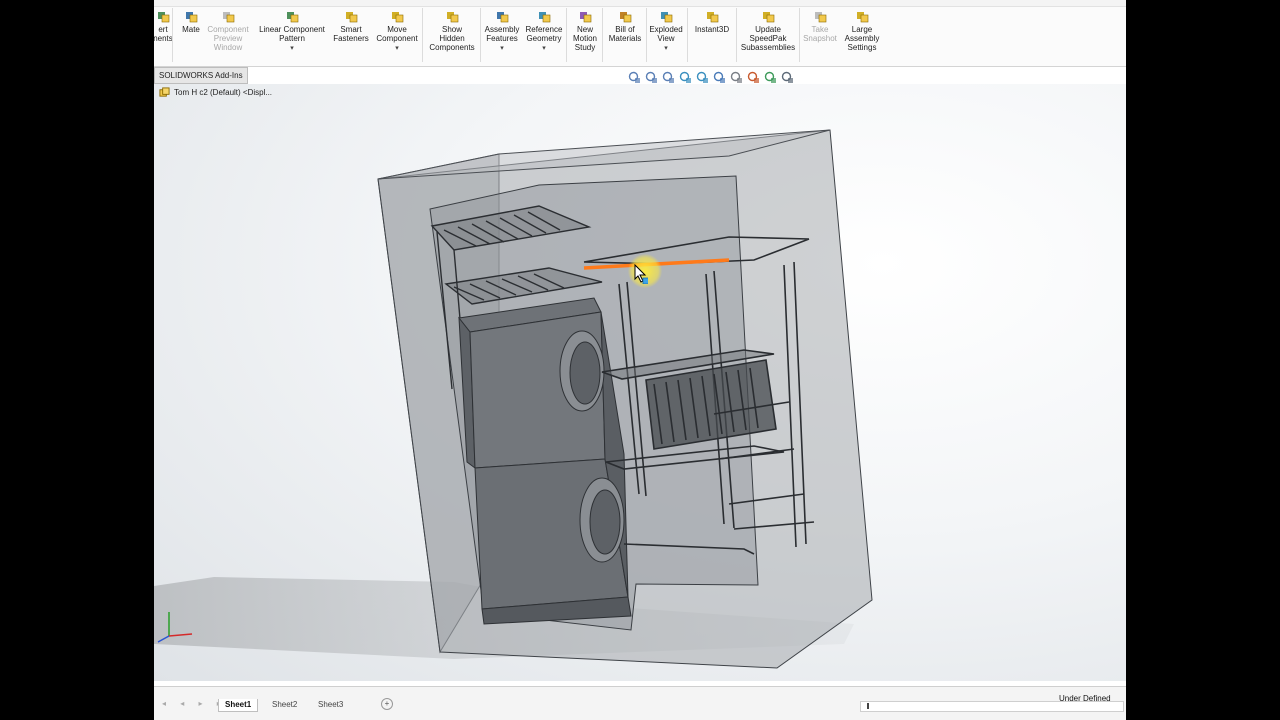  I want to click on ribbon-button-label: Assembly Features, so click(502, 34).